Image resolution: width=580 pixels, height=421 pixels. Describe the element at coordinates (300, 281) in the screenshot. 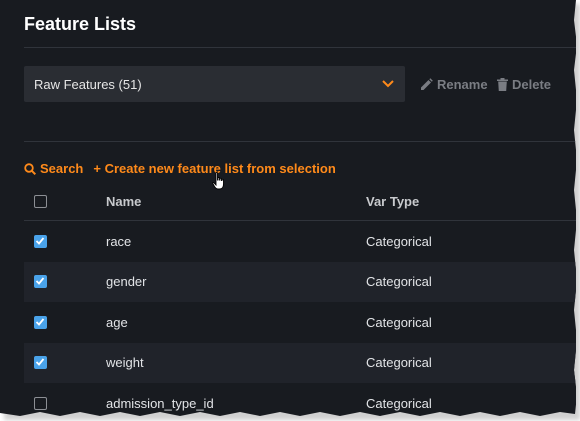

I see `table-row: gender Categorical` at that location.